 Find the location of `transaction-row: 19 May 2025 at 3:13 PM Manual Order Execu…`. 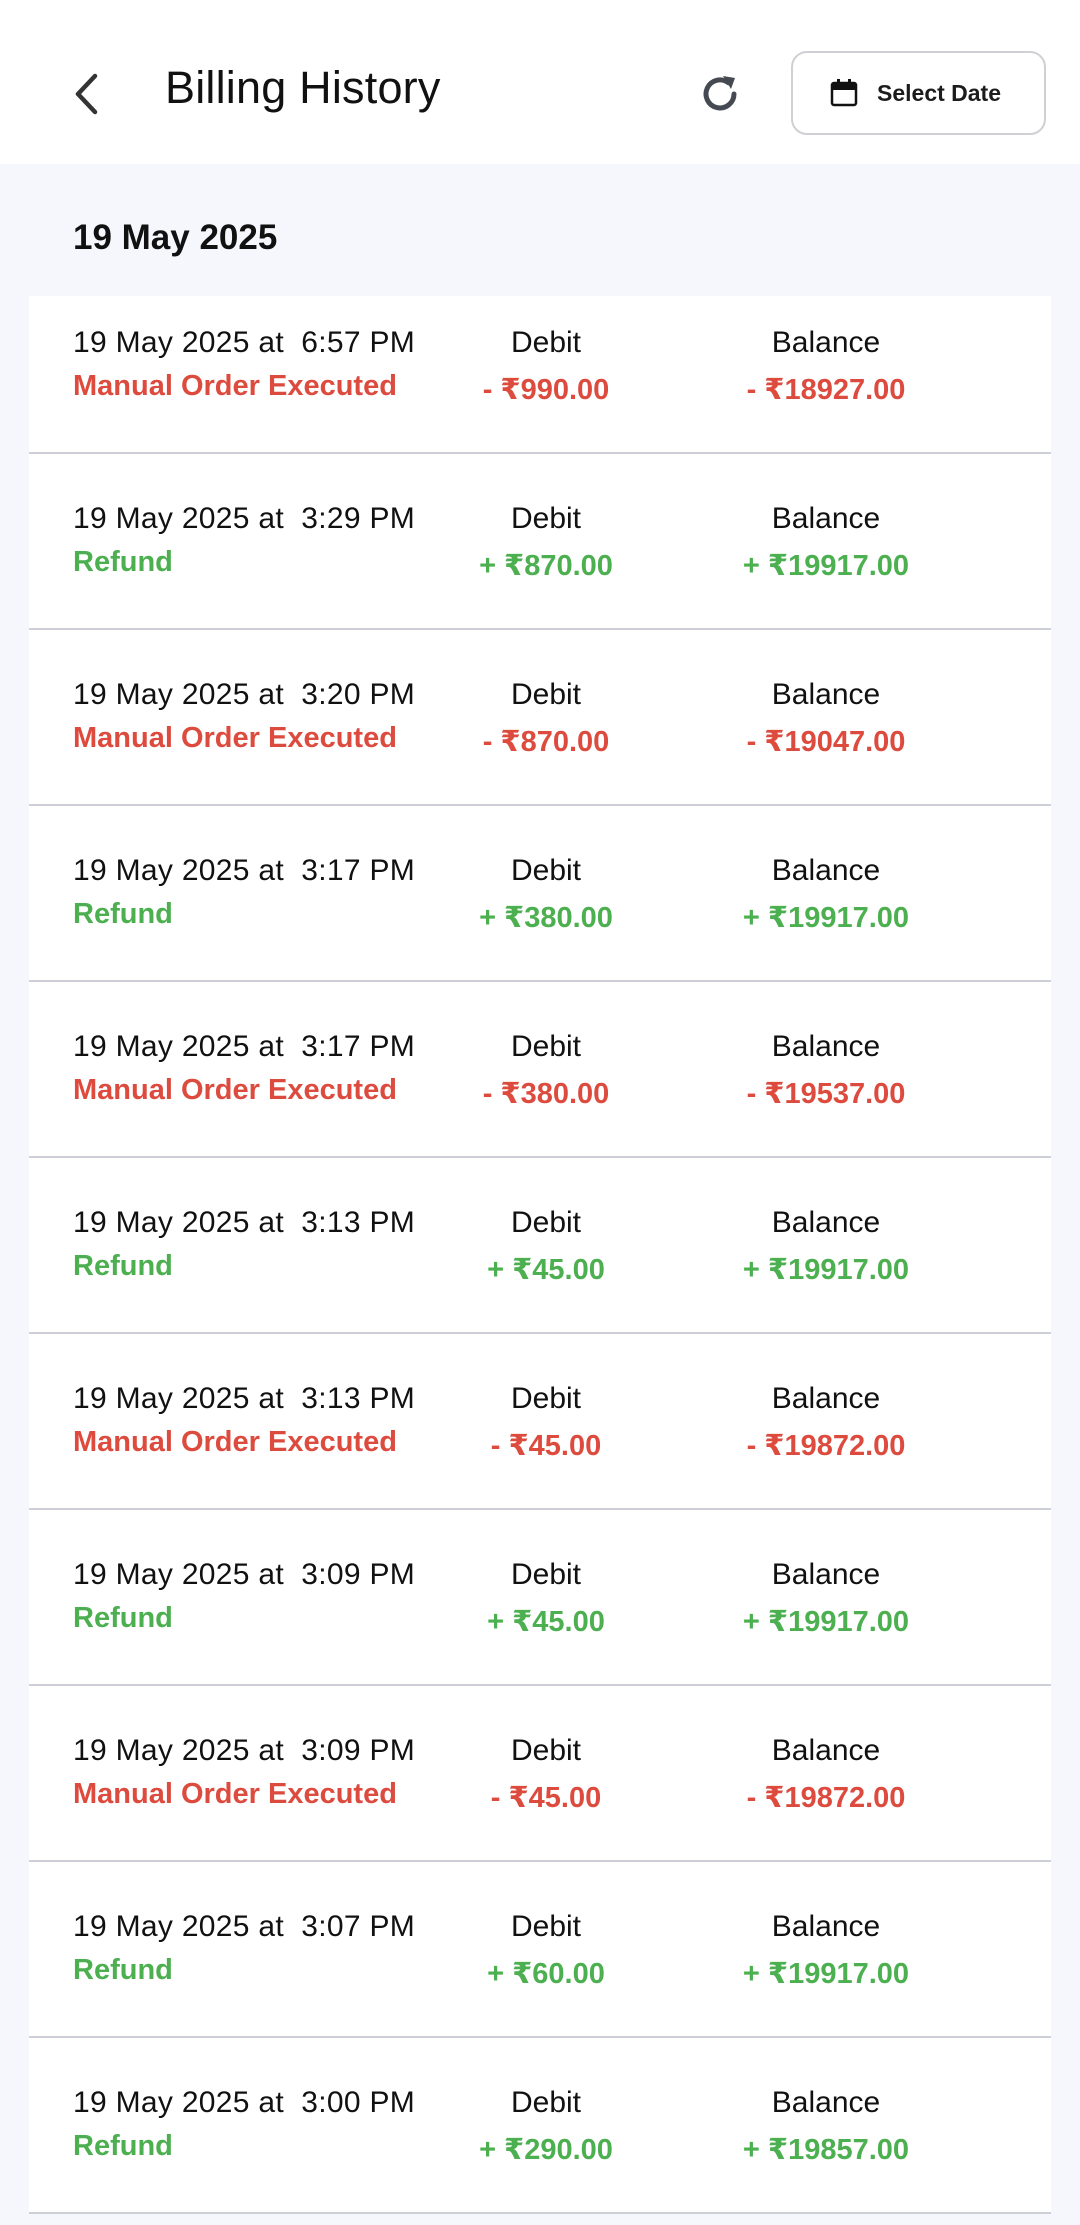

transaction-row: 19 May 2025 at 3:13 PM Manual Order Execu… is located at coordinates (540, 1422).